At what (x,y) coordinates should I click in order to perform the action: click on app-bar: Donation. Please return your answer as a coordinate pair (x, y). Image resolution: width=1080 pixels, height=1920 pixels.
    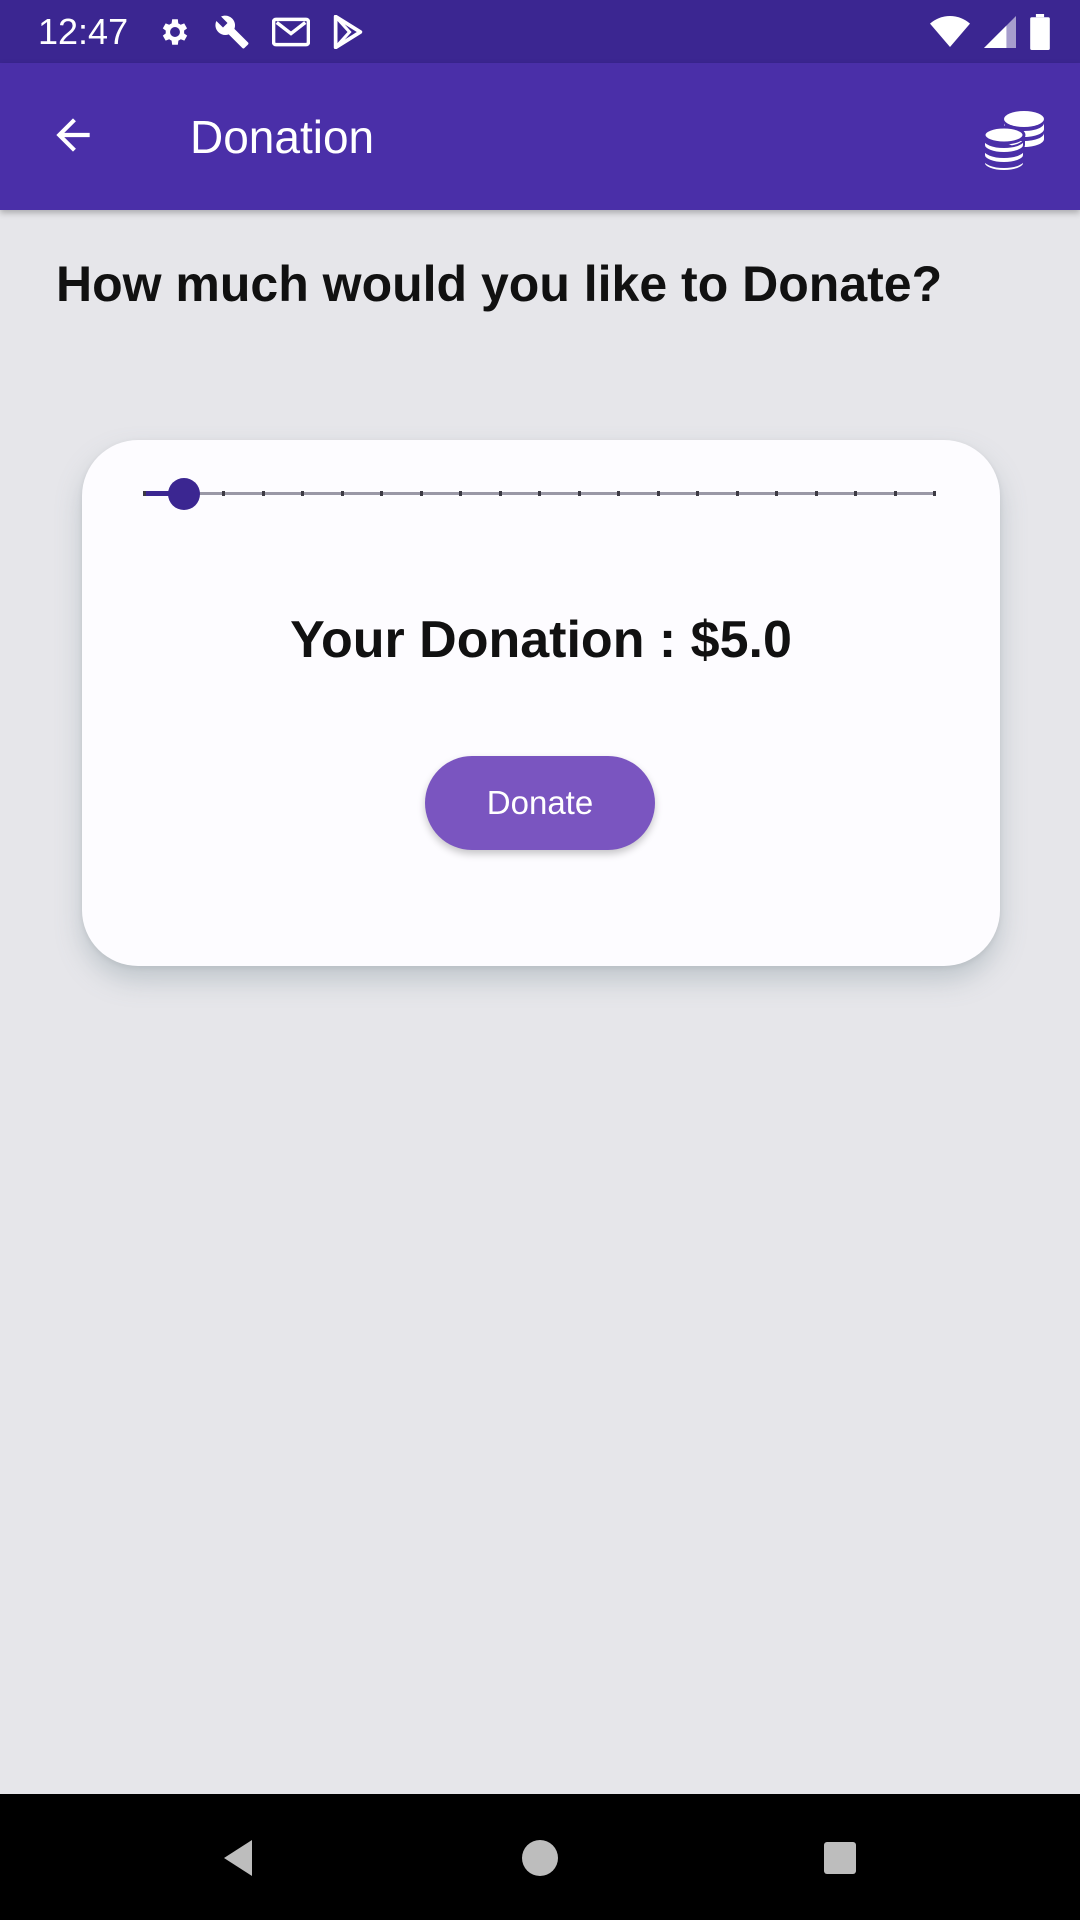
    Looking at the image, I should click on (540, 136).